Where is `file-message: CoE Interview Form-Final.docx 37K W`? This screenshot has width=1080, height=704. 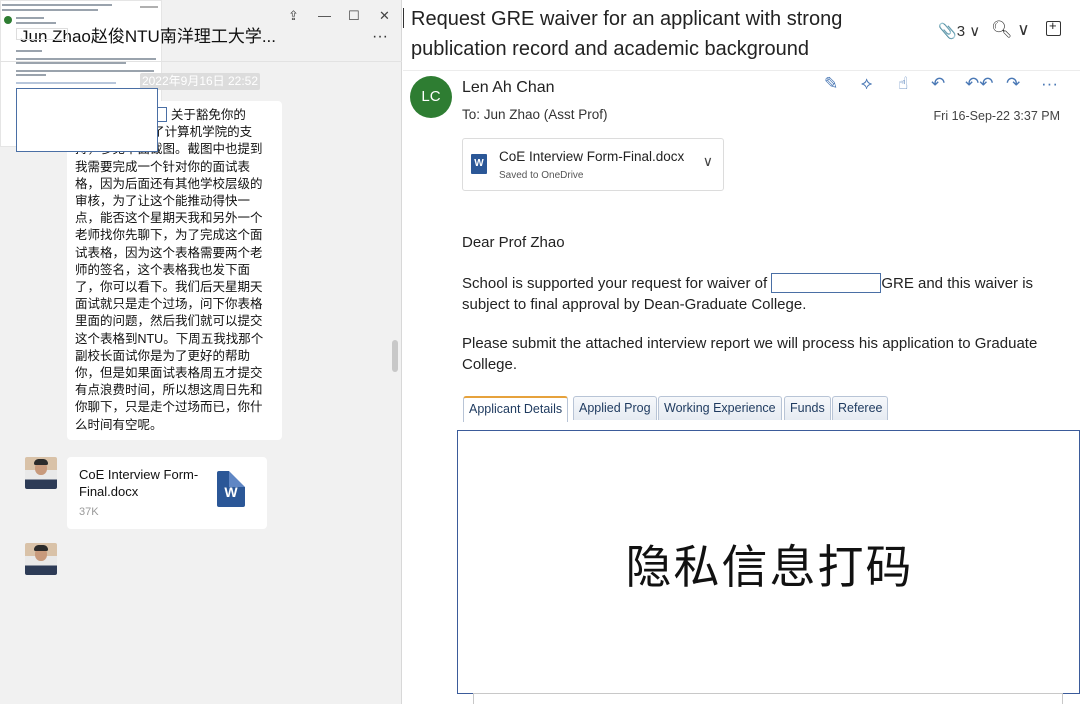
file-message: CoE Interview Form-Final.docx 37K W is located at coordinates (167, 493).